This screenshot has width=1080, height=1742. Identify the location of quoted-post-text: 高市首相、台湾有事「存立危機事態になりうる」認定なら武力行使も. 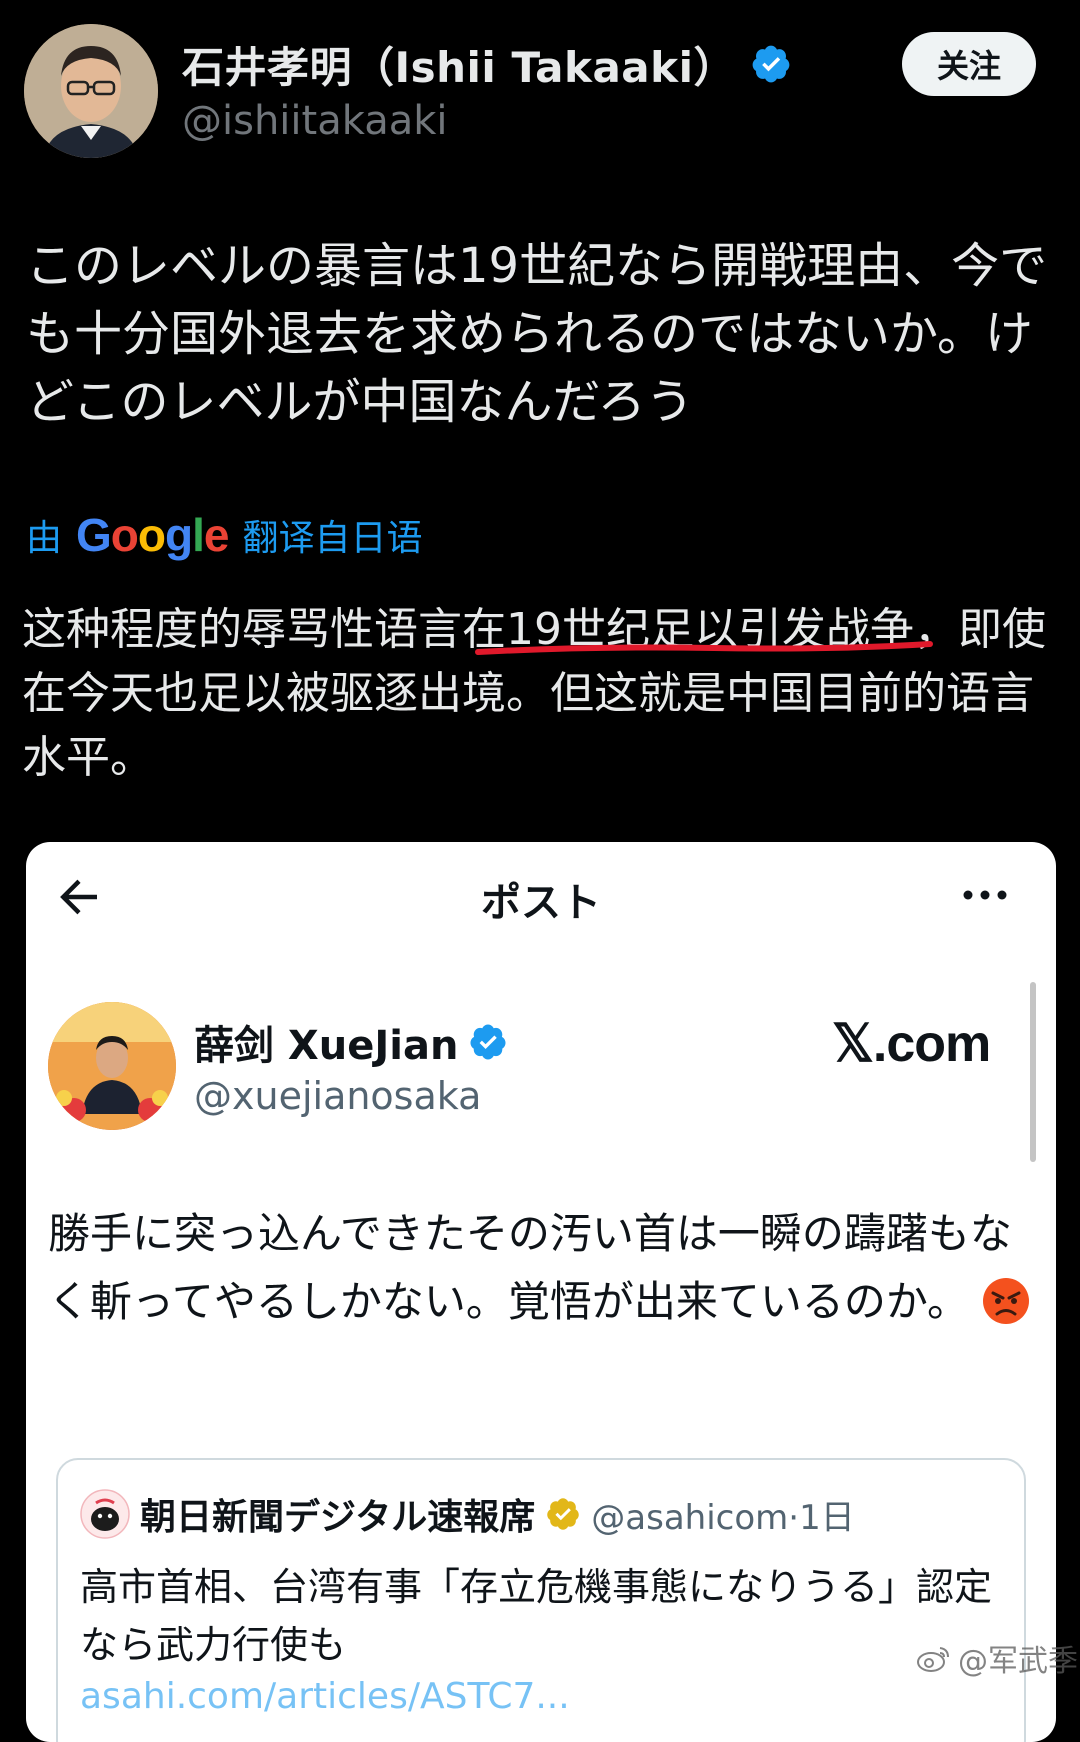
(536, 1616).